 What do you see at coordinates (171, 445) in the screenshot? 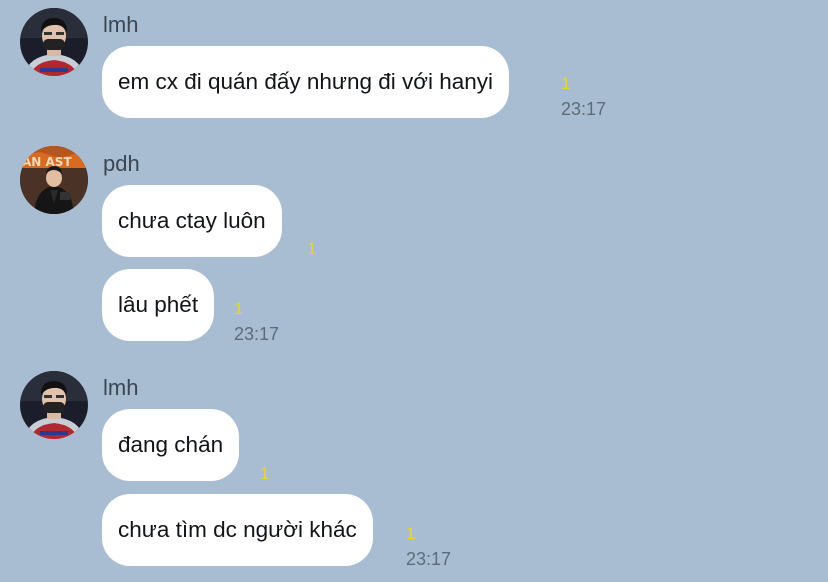
I see `message-bubble: đang chán` at bounding box center [171, 445].